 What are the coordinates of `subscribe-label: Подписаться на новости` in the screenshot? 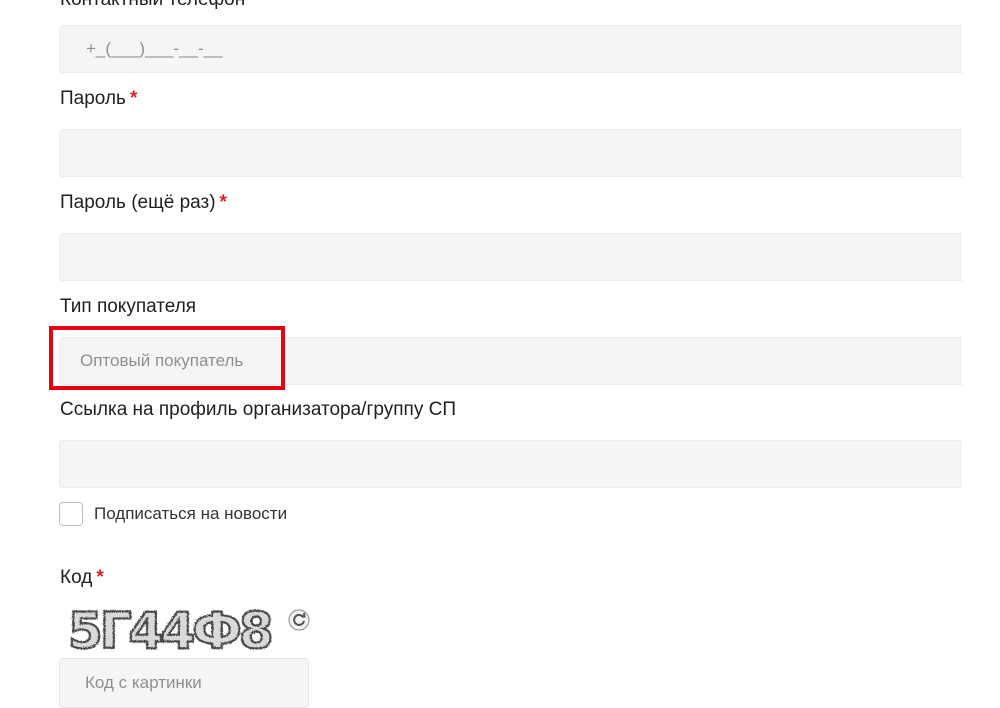 It's located at (190, 514).